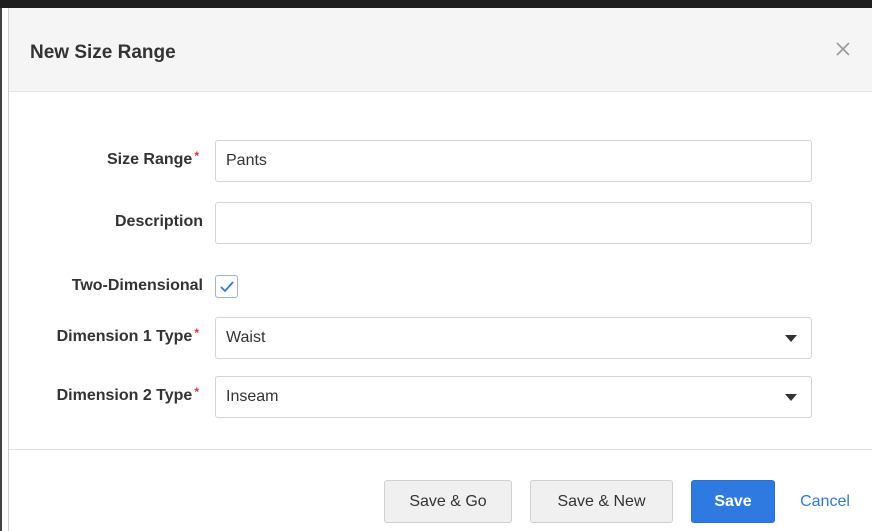  I want to click on close-icon, so click(843, 49).